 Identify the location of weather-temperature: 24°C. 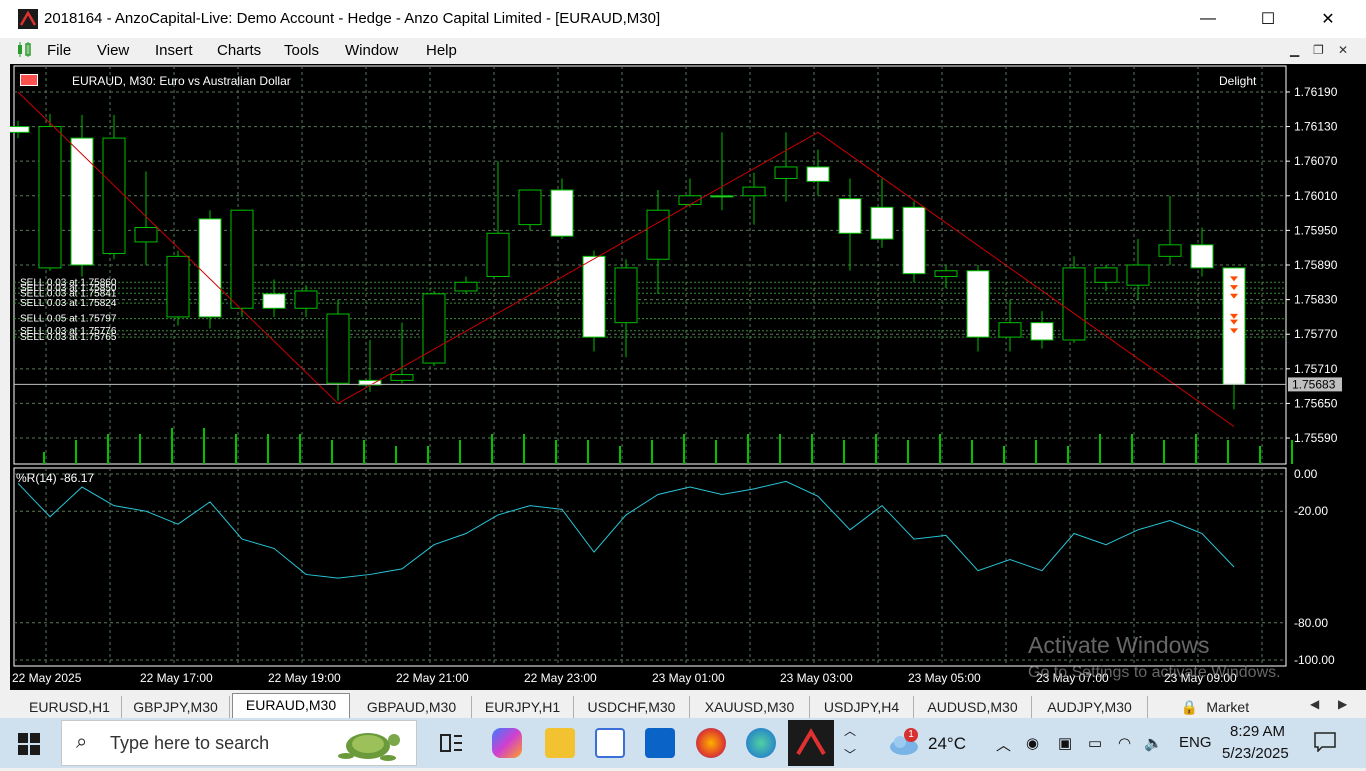
(947, 744).